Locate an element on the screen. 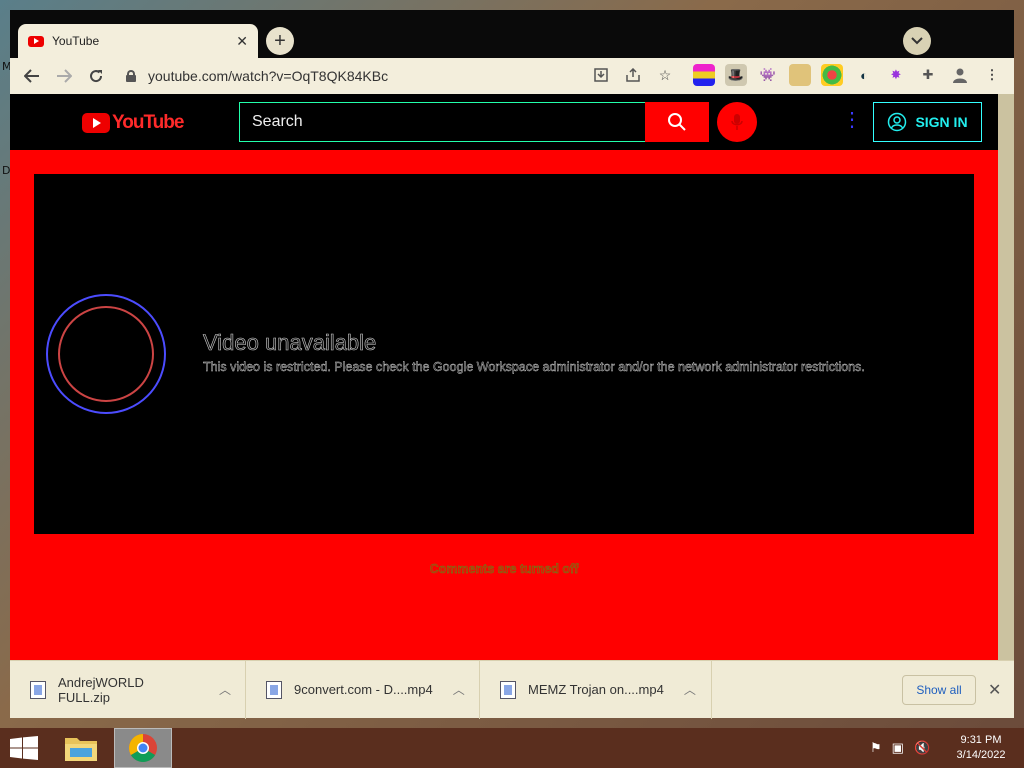  search-button is located at coordinates (677, 122).